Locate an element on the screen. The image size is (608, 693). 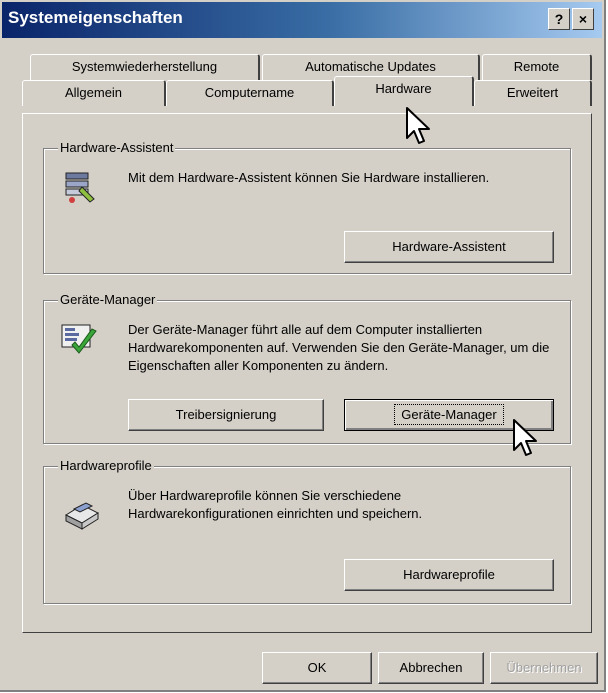
ok-button: OK is located at coordinates (317, 668).